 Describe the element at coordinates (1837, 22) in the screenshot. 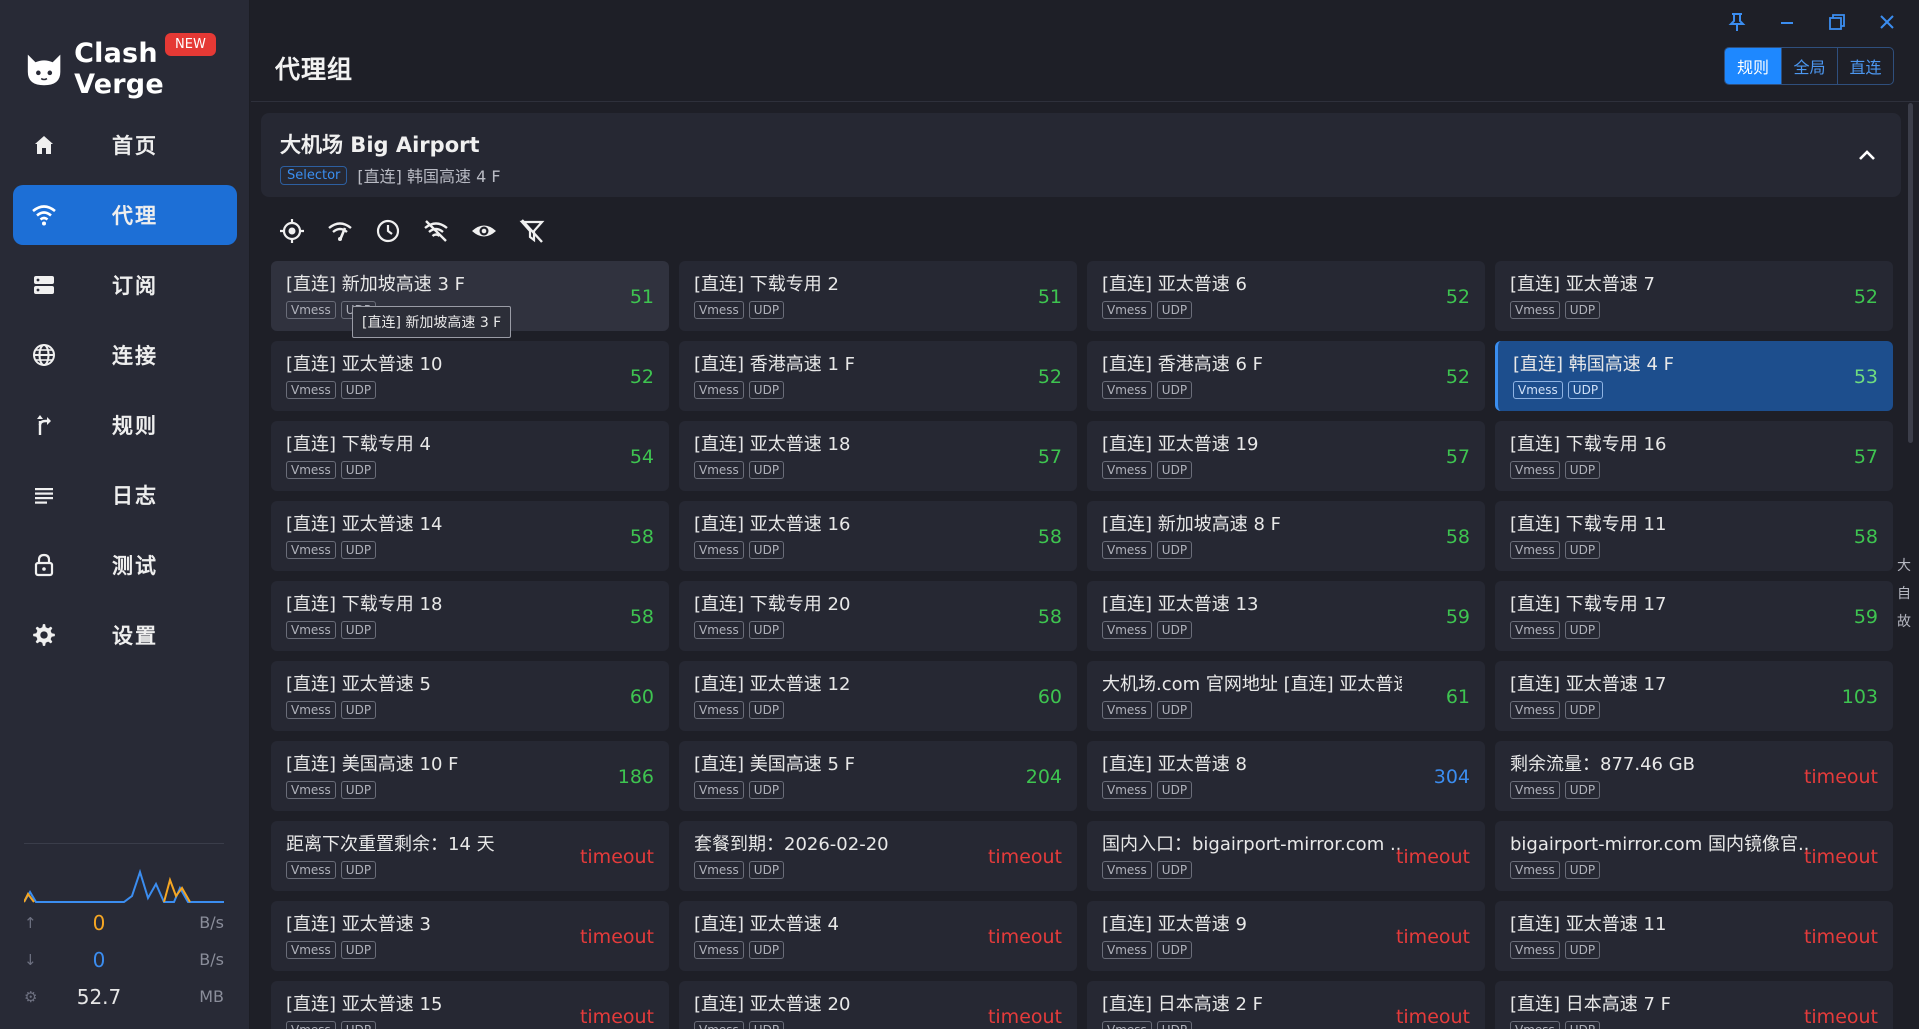

I see `restore-icon` at that location.